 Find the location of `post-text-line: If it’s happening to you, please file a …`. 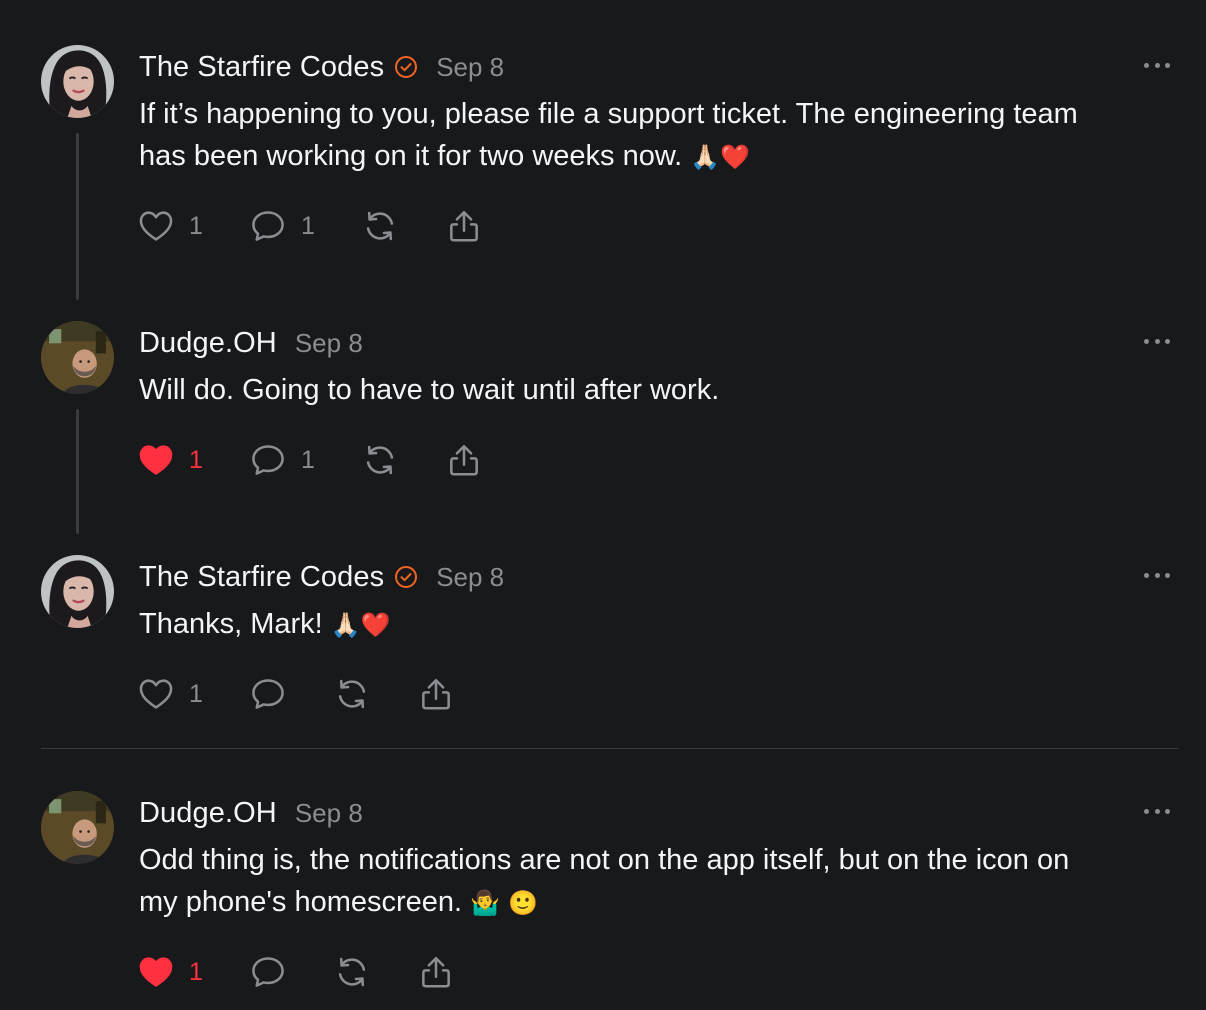

post-text-line: If it’s happening to you, please file a … is located at coordinates (608, 114).